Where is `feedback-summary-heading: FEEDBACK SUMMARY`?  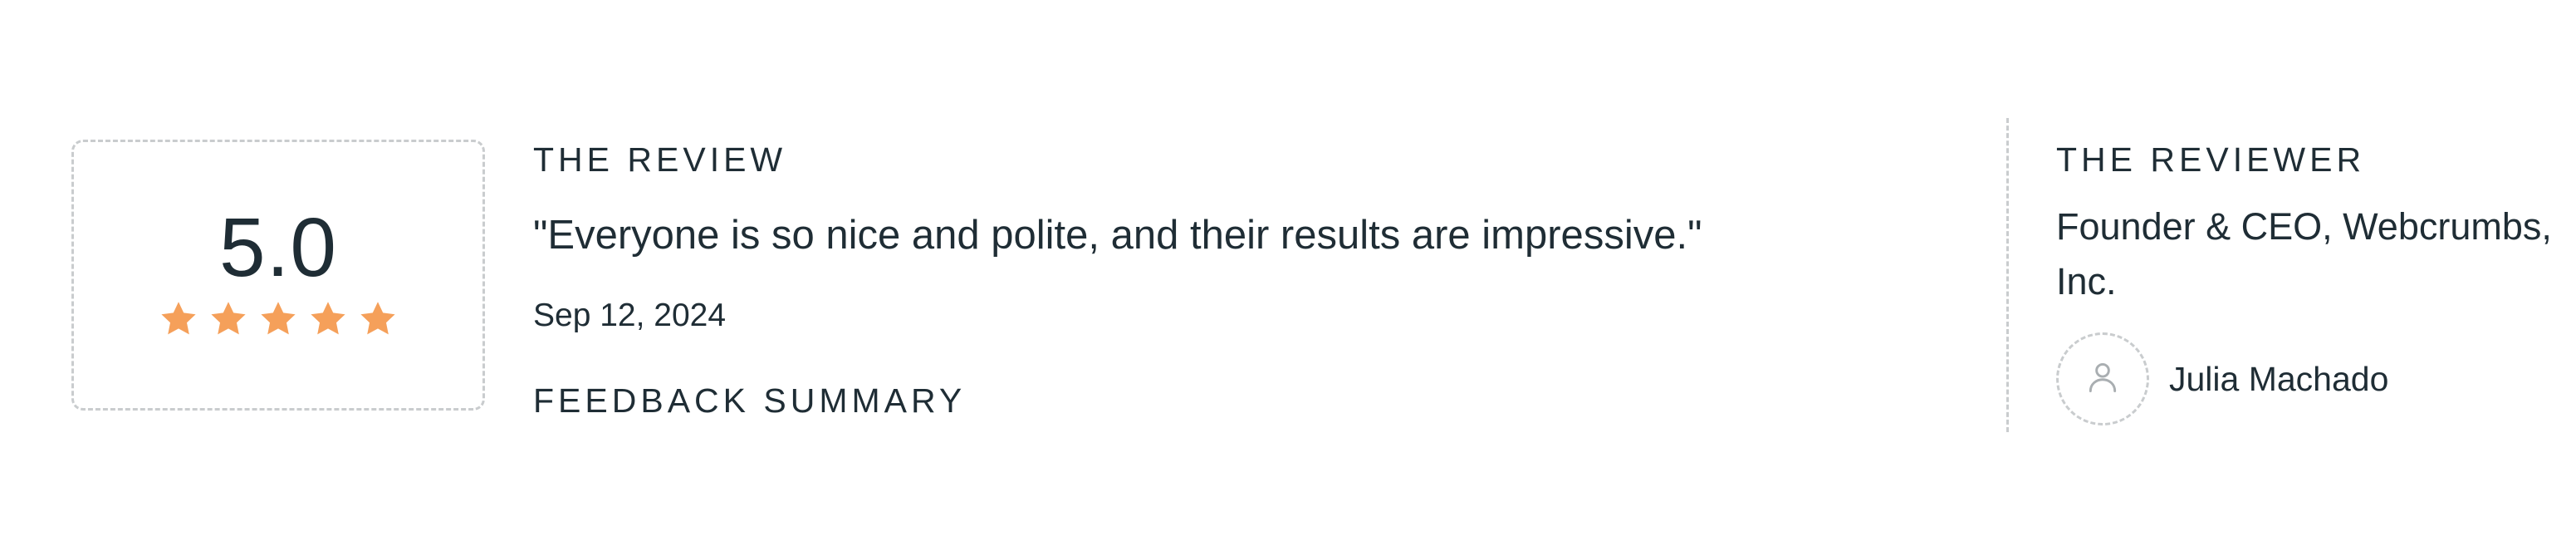 feedback-summary-heading: FEEDBACK SUMMARY is located at coordinates (1239, 401).